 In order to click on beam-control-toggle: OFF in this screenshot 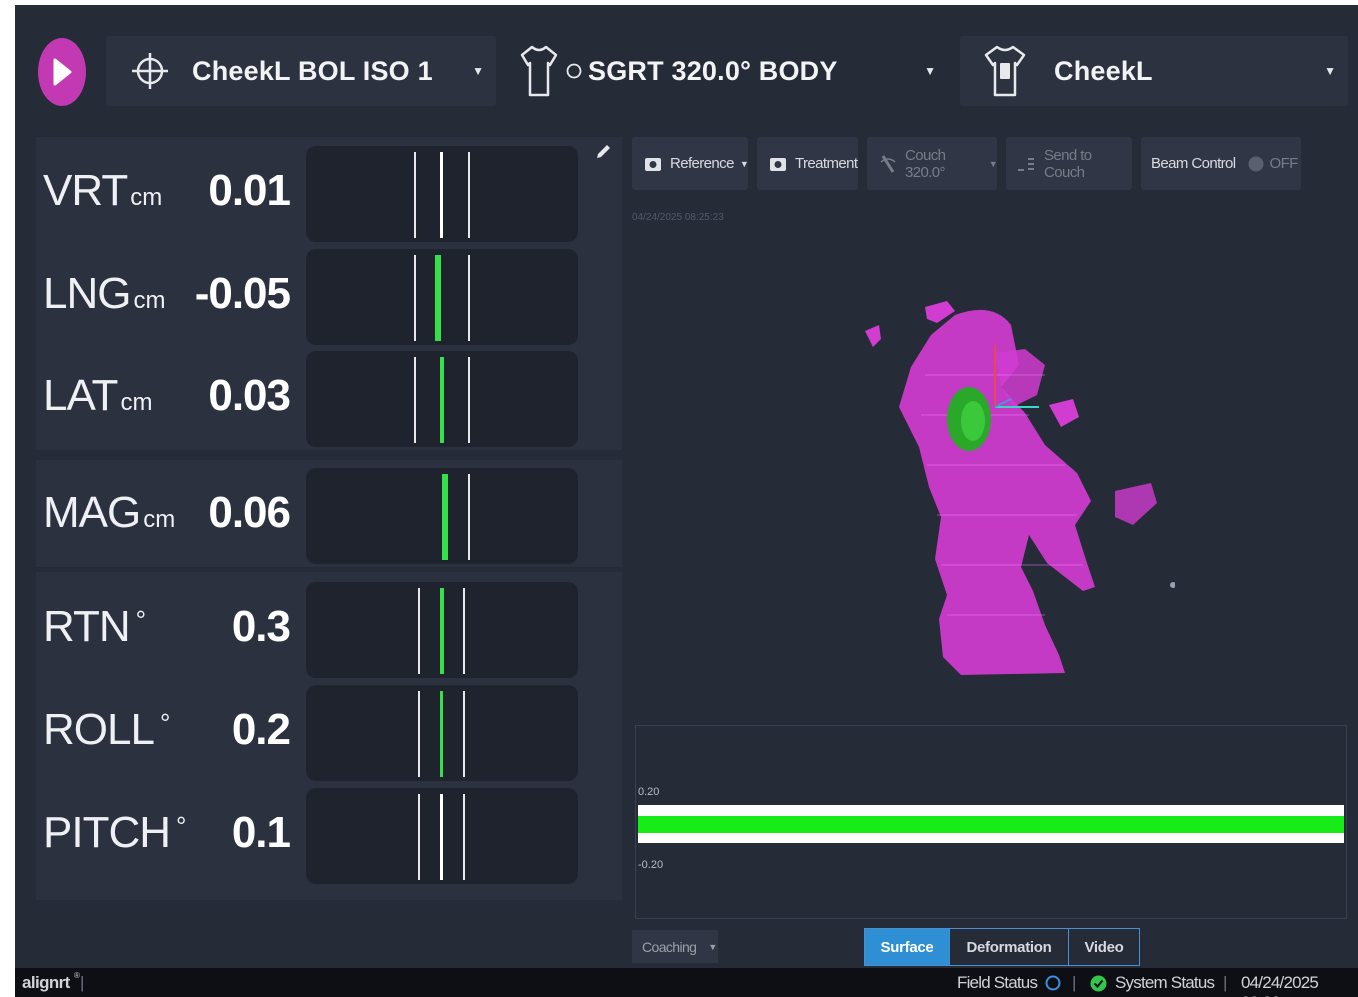, I will do `click(1273, 163)`.